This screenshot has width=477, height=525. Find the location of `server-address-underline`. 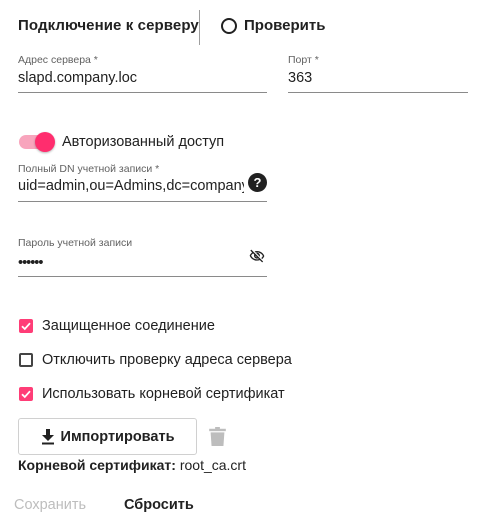

server-address-underline is located at coordinates (142, 92).